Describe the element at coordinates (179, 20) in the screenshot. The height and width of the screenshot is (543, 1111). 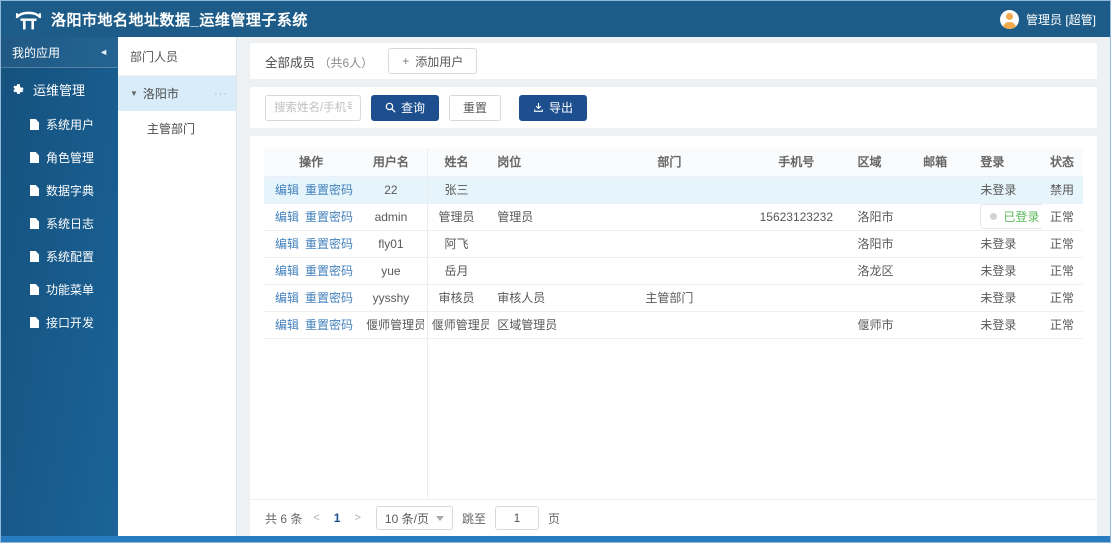
I see `page-title: 洛阳市地名地址数据_运维管理子系统` at that location.